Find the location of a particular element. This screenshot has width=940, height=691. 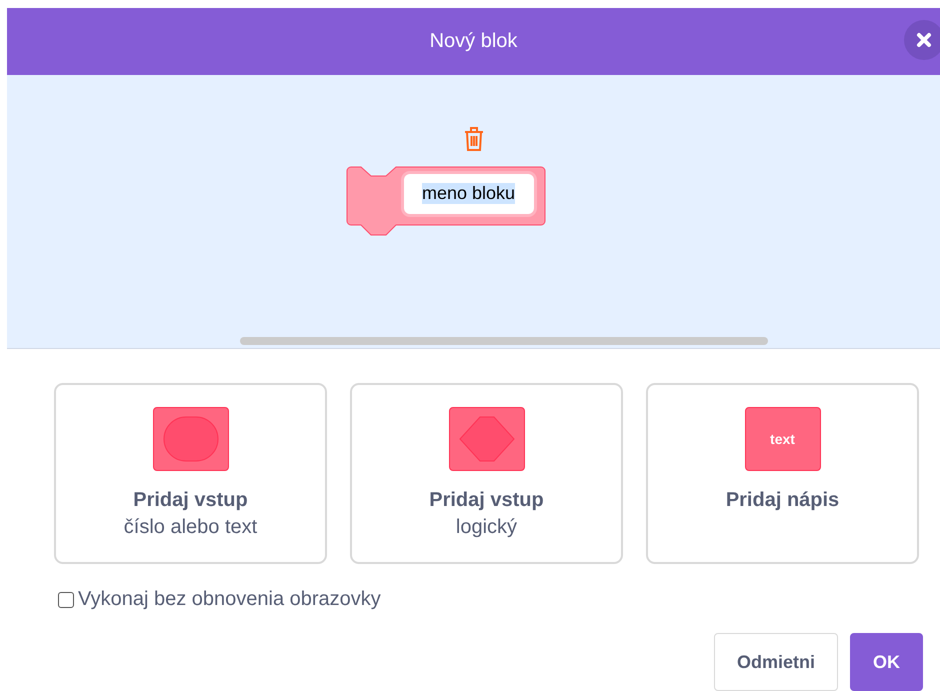

rounded-shape-icon is located at coordinates (190, 439).